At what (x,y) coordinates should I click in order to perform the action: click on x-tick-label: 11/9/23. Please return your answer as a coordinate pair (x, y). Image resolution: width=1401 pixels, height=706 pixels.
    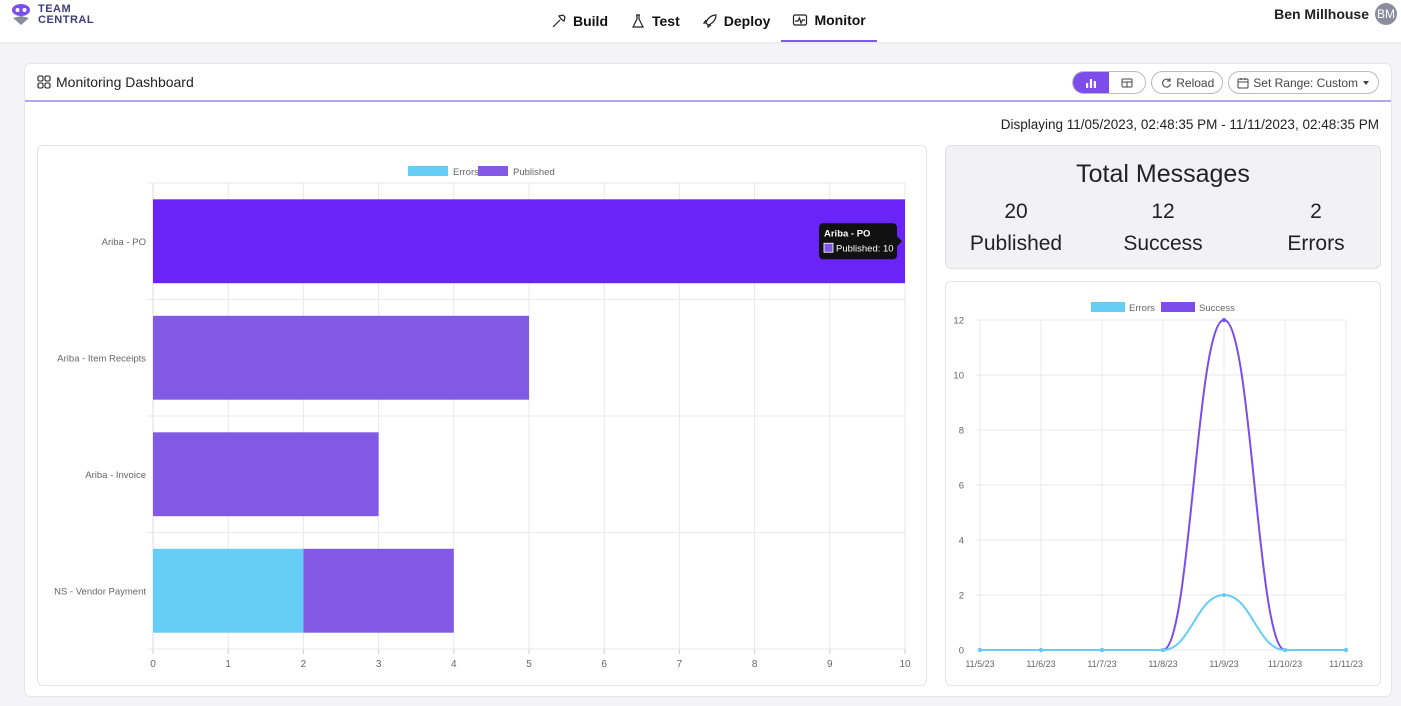
    Looking at the image, I should click on (1223, 664).